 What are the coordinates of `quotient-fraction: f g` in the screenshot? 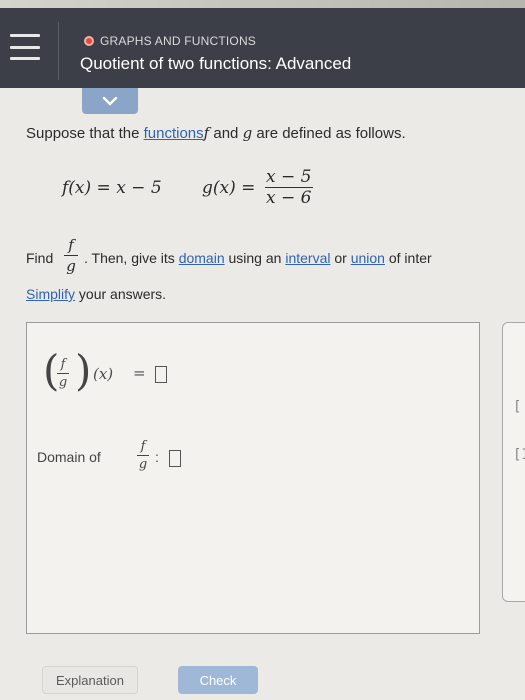 It's located at (63, 373).